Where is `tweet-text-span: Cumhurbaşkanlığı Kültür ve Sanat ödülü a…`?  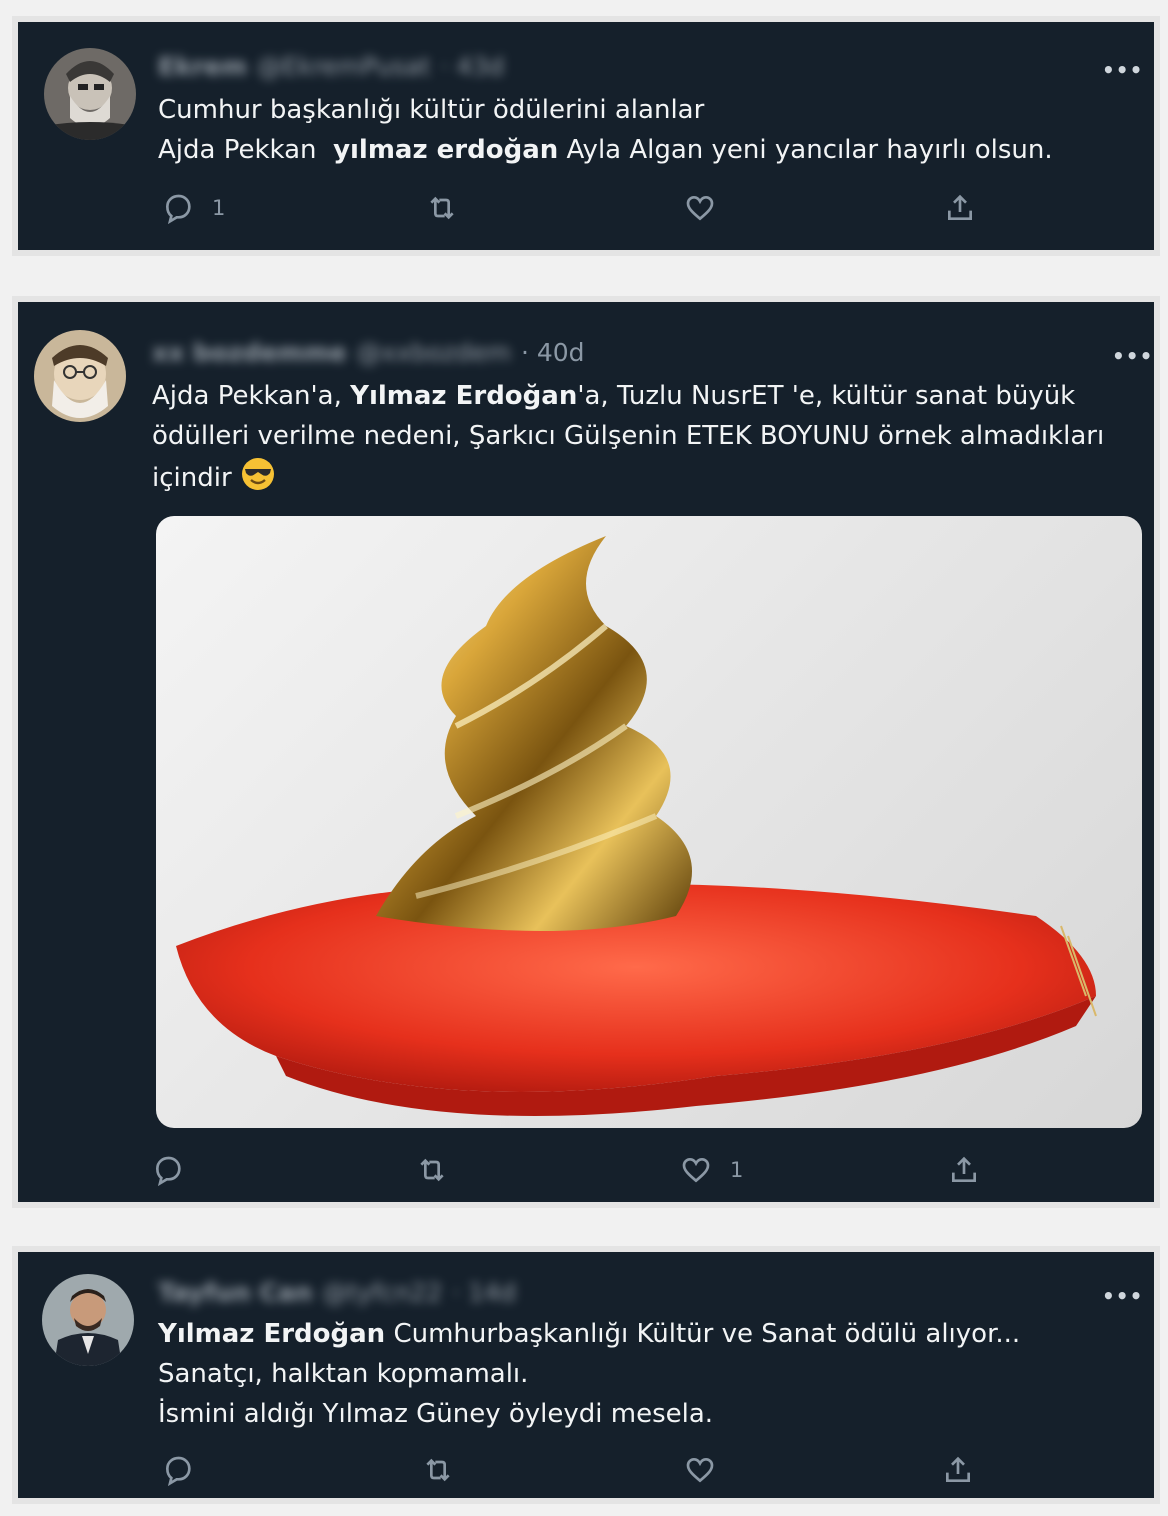
tweet-text-span: Cumhurbaşkanlığı Kültür ve Sanat ödülü a… is located at coordinates (703, 1334).